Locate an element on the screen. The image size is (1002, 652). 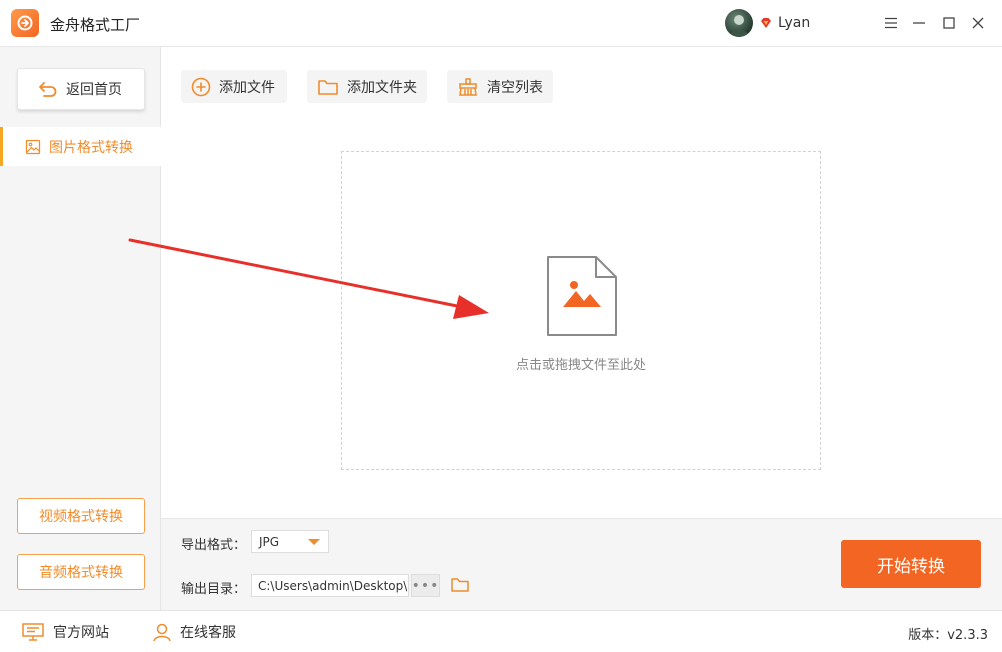
chevron-down-icon is located at coordinates (314, 542).